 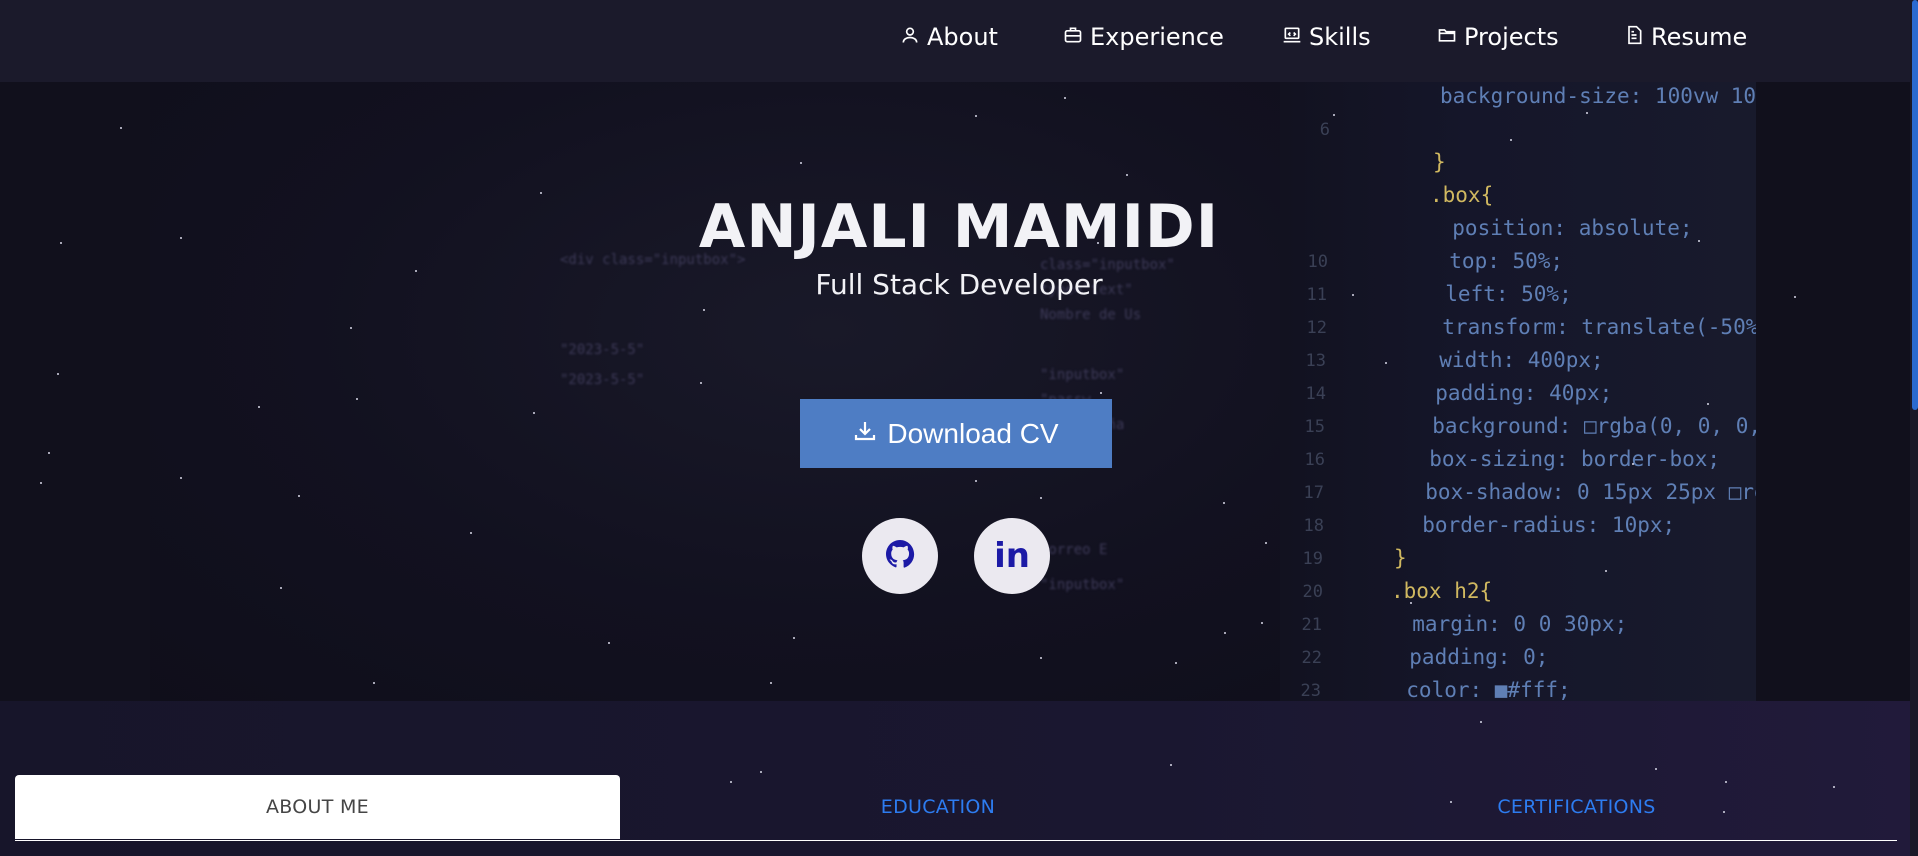 I want to click on folder-icon, so click(x=1447, y=37).